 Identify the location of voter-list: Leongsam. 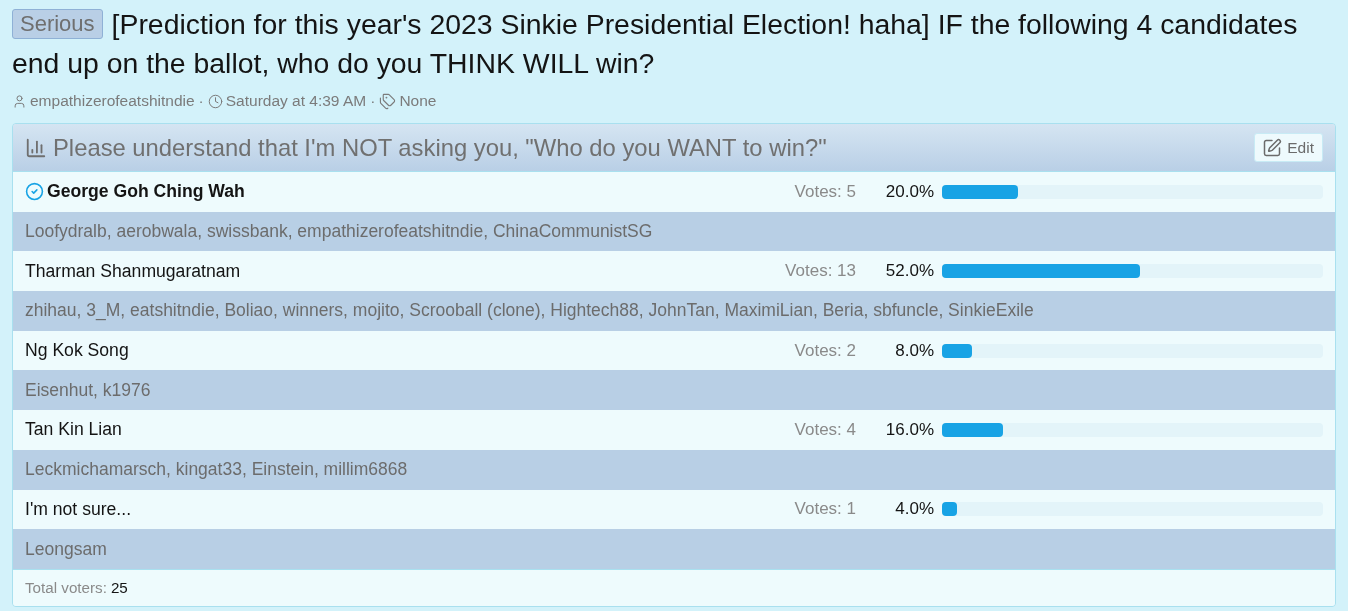
(66, 549).